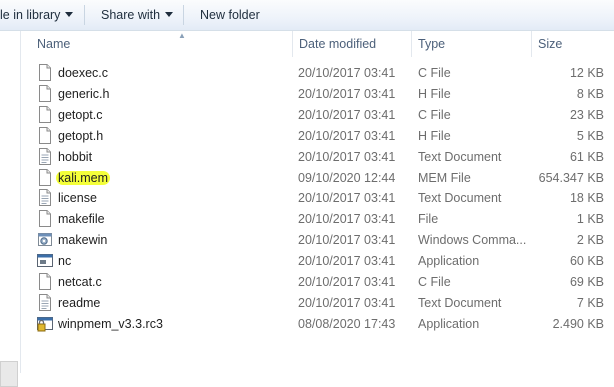  I want to click on column-date-modified: Date modified, so click(352, 44).